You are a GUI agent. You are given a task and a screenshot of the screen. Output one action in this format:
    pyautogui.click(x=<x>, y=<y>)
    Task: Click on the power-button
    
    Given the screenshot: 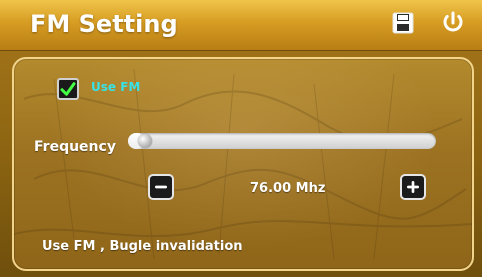 What is the action you would take?
    pyautogui.click(x=453, y=23)
    